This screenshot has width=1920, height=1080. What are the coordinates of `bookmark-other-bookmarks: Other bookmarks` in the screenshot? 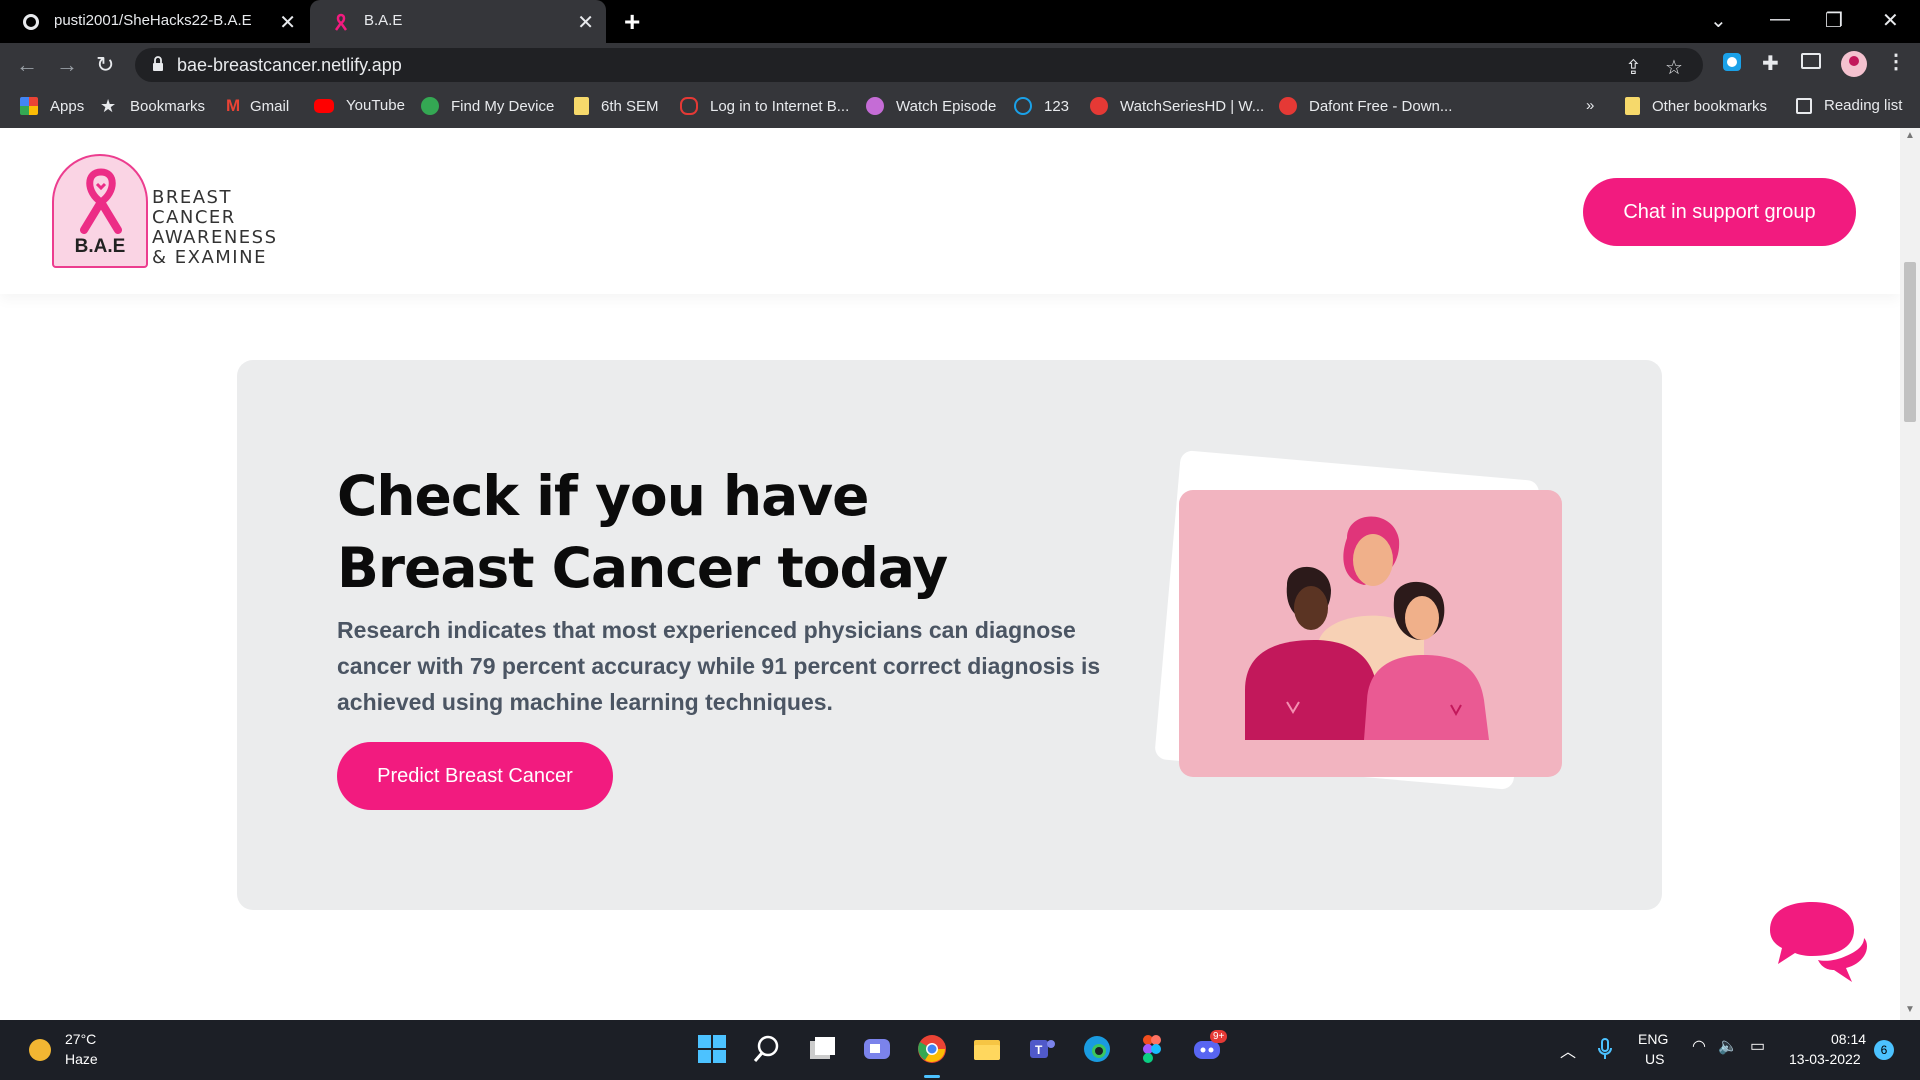 It's located at (1696, 106).